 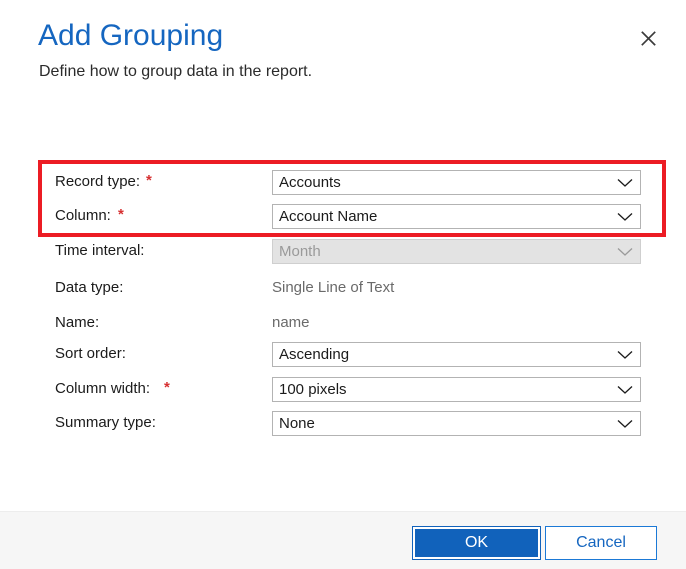 I want to click on cancel-button: Cancel, so click(x=601, y=543).